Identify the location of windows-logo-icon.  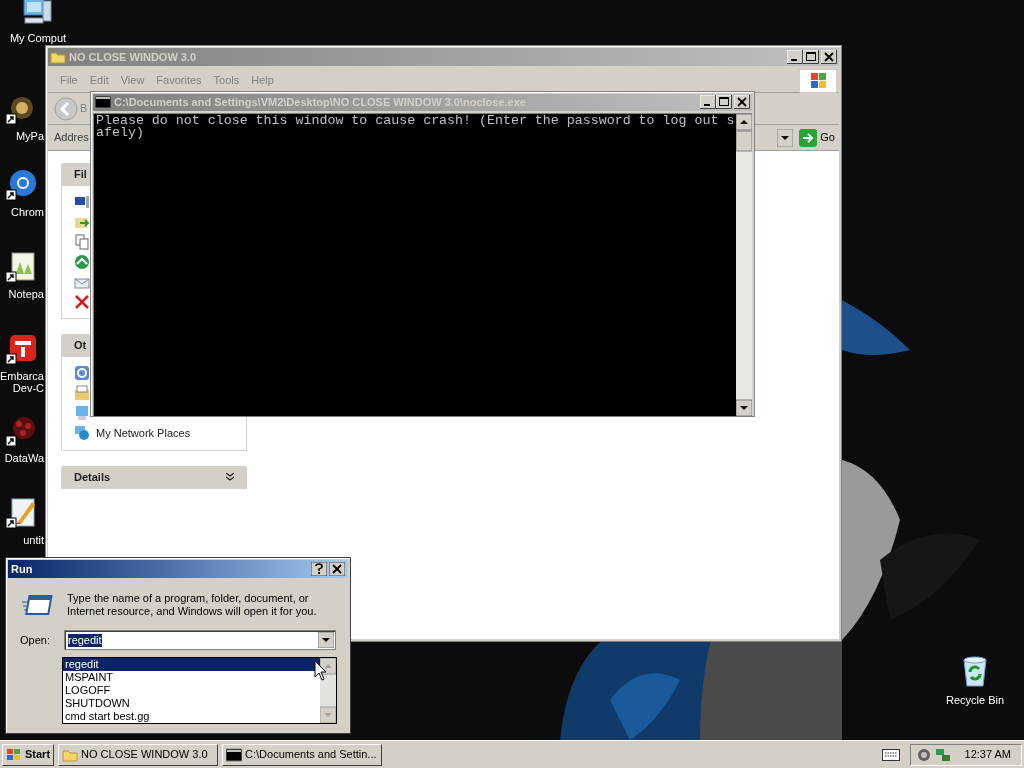
(14, 754).